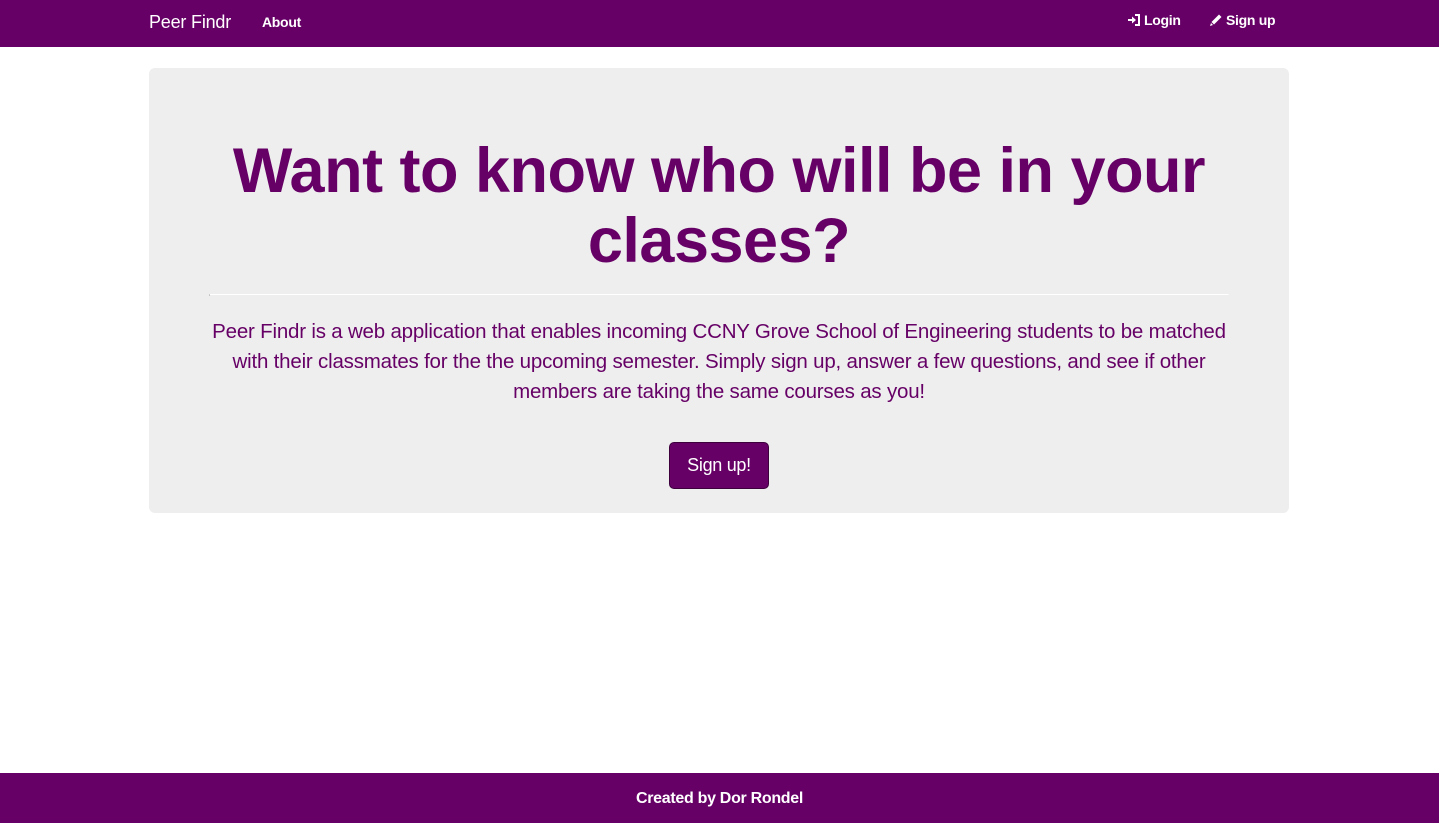  What do you see at coordinates (1216, 20) in the screenshot?
I see `pencil-icon` at bounding box center [1216, 20].